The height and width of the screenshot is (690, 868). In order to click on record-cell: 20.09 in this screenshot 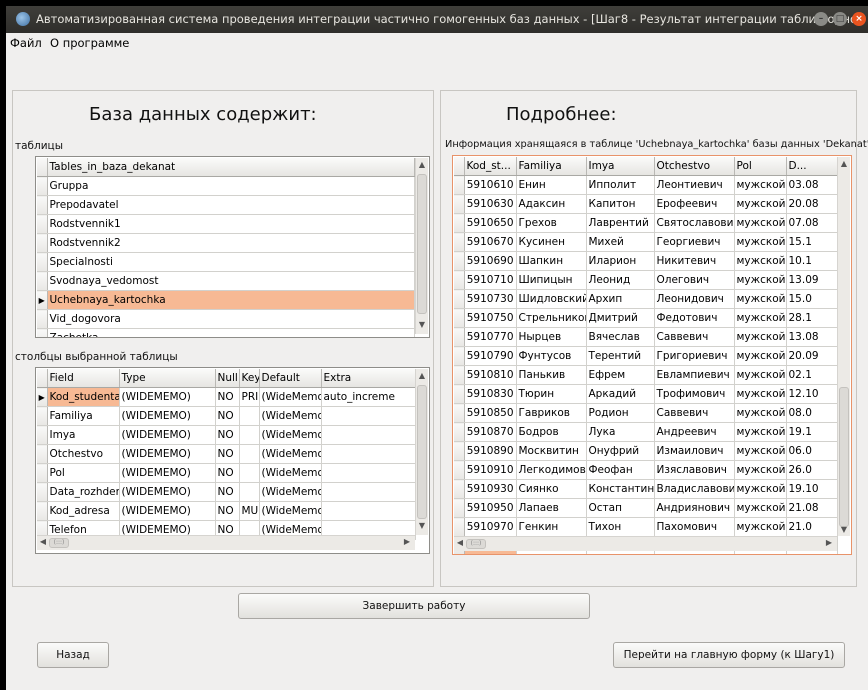, I will do `click(812, 356)`.